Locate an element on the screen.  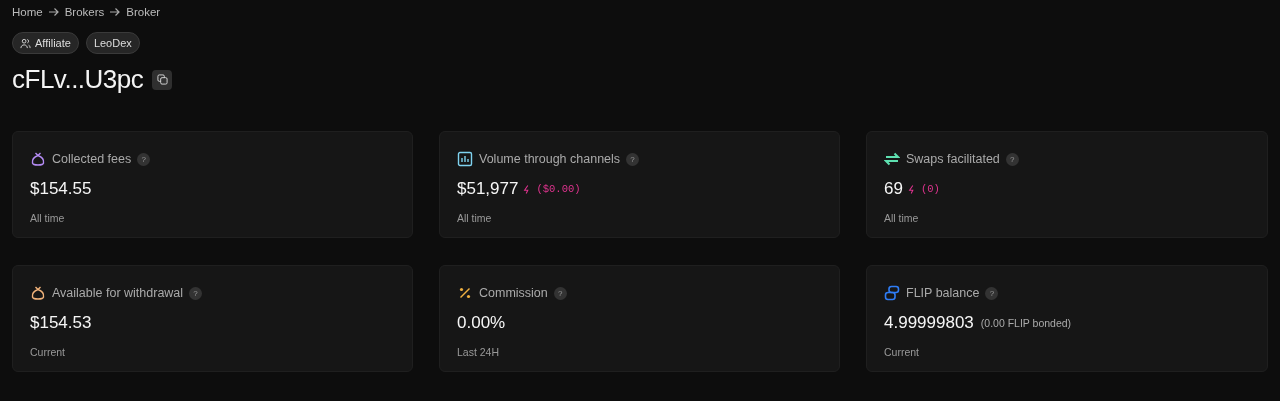
stat-value: 0.00% is located at coordinates (481, 323).